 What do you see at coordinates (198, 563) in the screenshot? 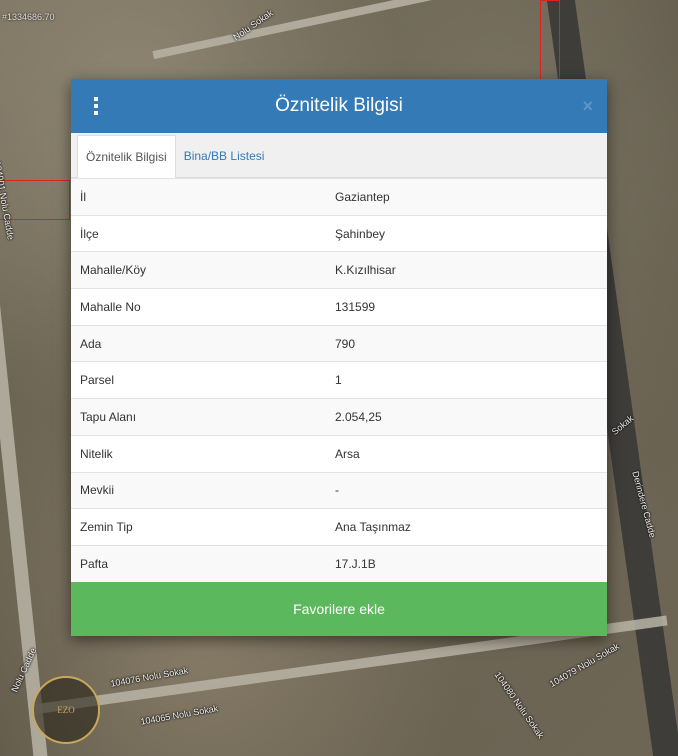
I see `row-key: Pafta` at bounding box center [198, 563].